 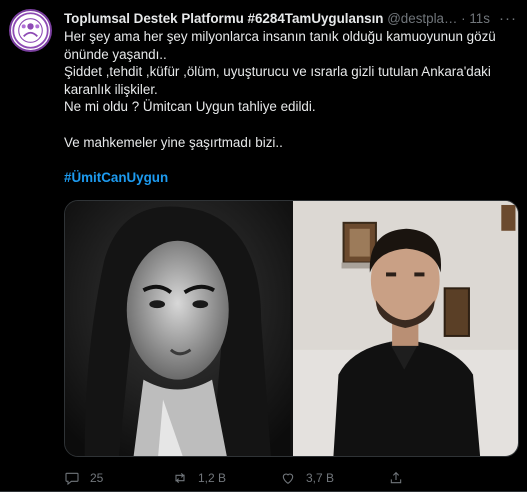 What do you see at coordinates (212, 478) in the screenshot?
I see `retweet-count: 1,2 B` at bounding box center [212, 478].